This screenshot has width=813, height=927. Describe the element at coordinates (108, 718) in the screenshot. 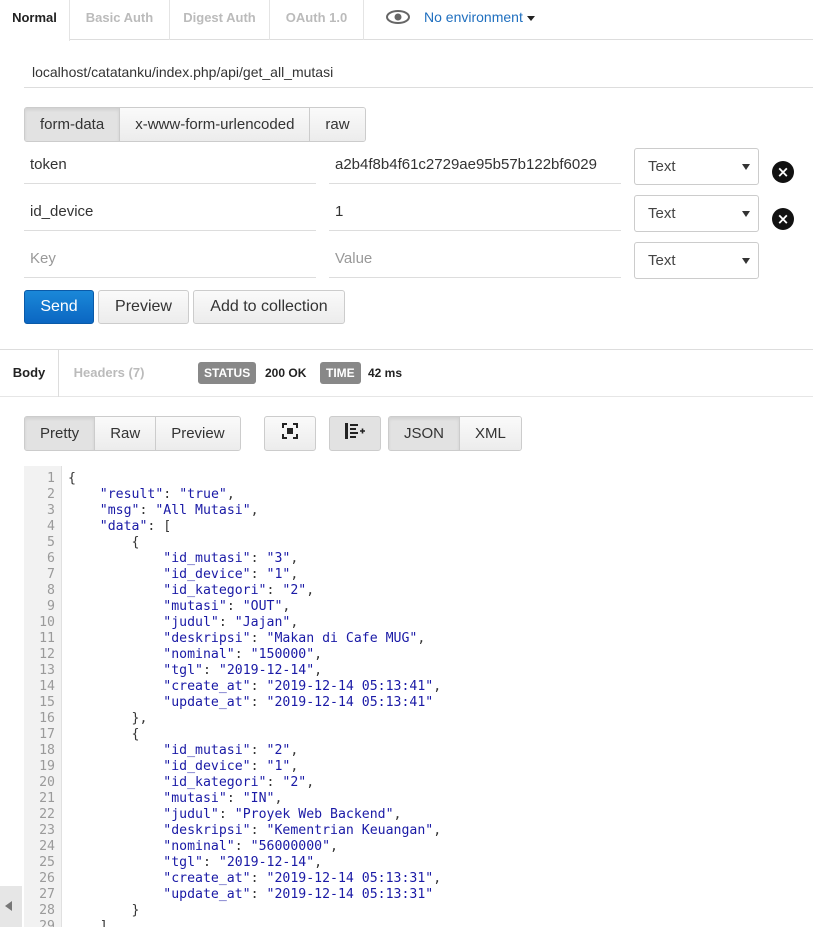

I see `code-line: },` at that location.